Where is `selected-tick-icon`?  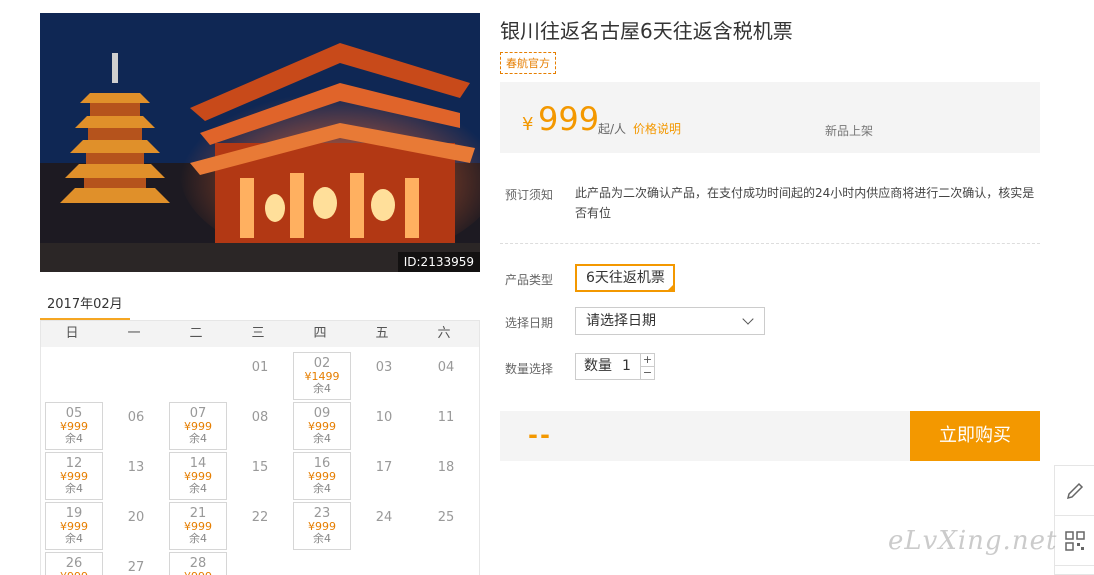 selected-tick-icon is located at coordinates (670, 287).